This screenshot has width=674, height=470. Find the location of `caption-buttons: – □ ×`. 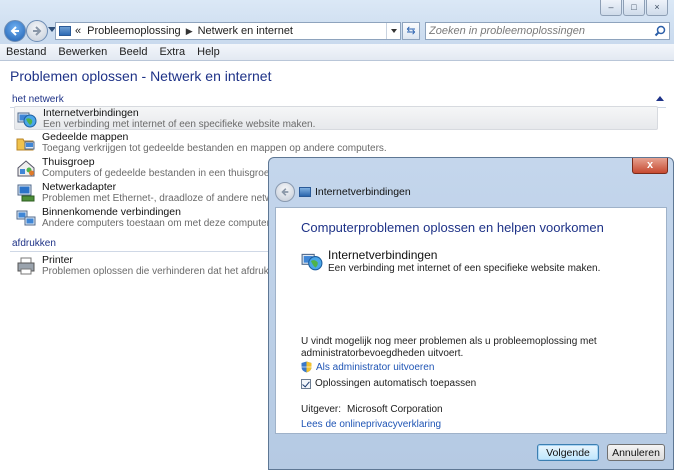

caption-buttons: – □ × is located at coordinates (634, 8).